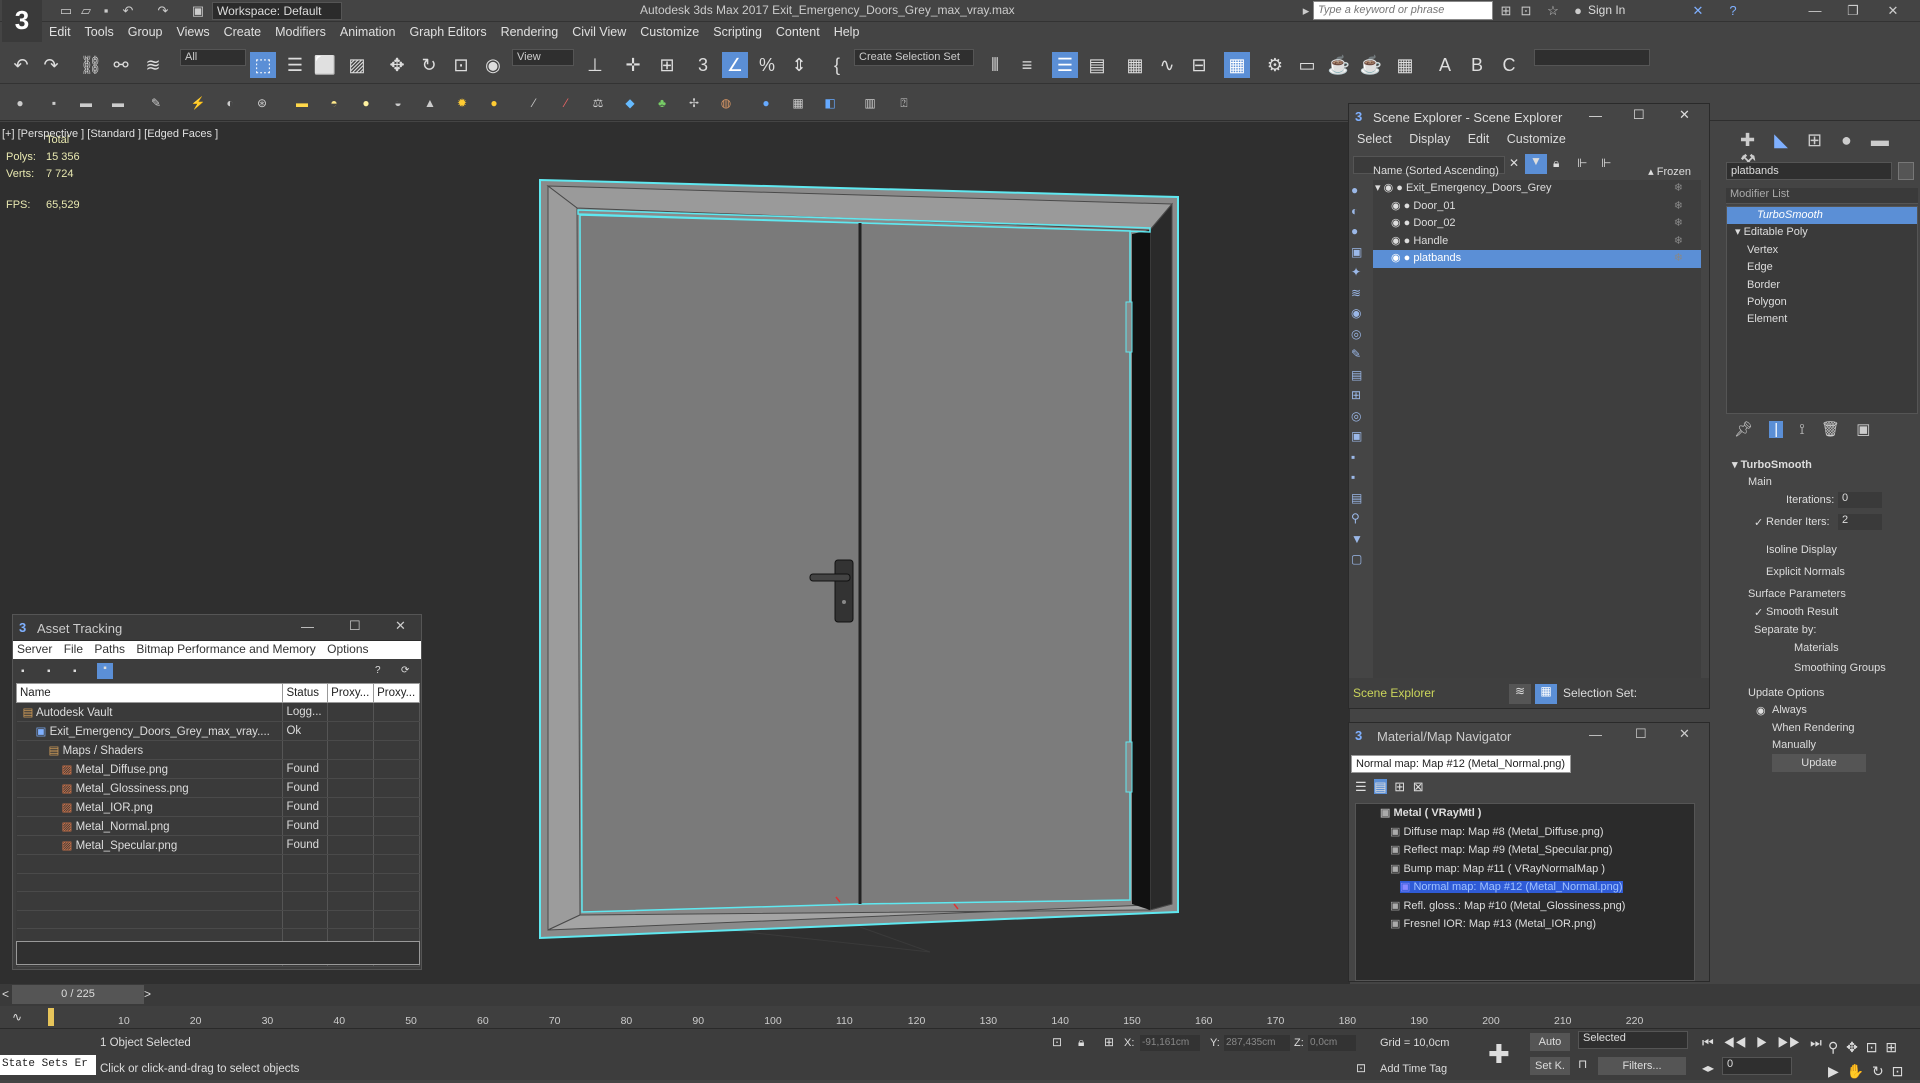 The height and width of the screenshot is (1083, 1920). What do you see at coordinates (1275, 65) in the screenshot?
I see `render-setup-icon: ⚙` at bounding box center [1275, 65].